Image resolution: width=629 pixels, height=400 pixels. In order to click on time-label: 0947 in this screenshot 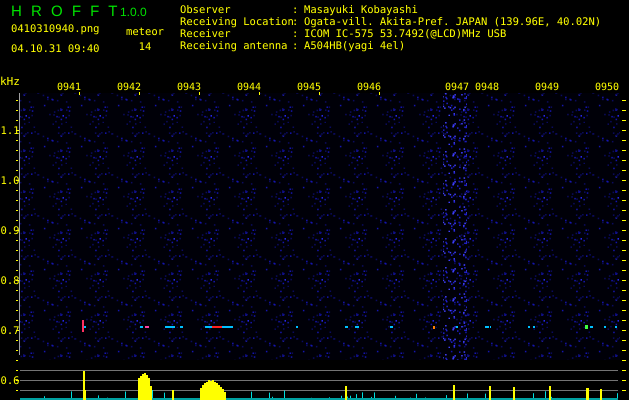, I will do `click(457, 87)`.